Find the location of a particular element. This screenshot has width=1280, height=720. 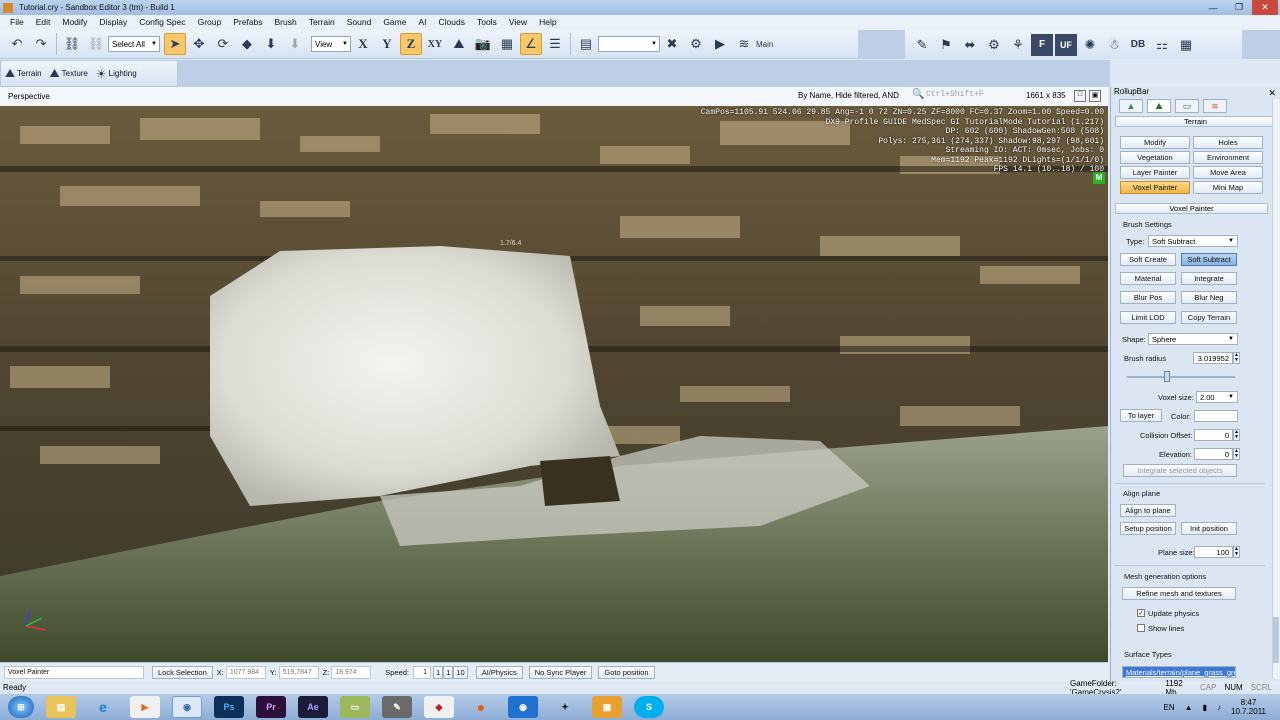

maximize-button: ❐ is located at coordinates (1239, 7).